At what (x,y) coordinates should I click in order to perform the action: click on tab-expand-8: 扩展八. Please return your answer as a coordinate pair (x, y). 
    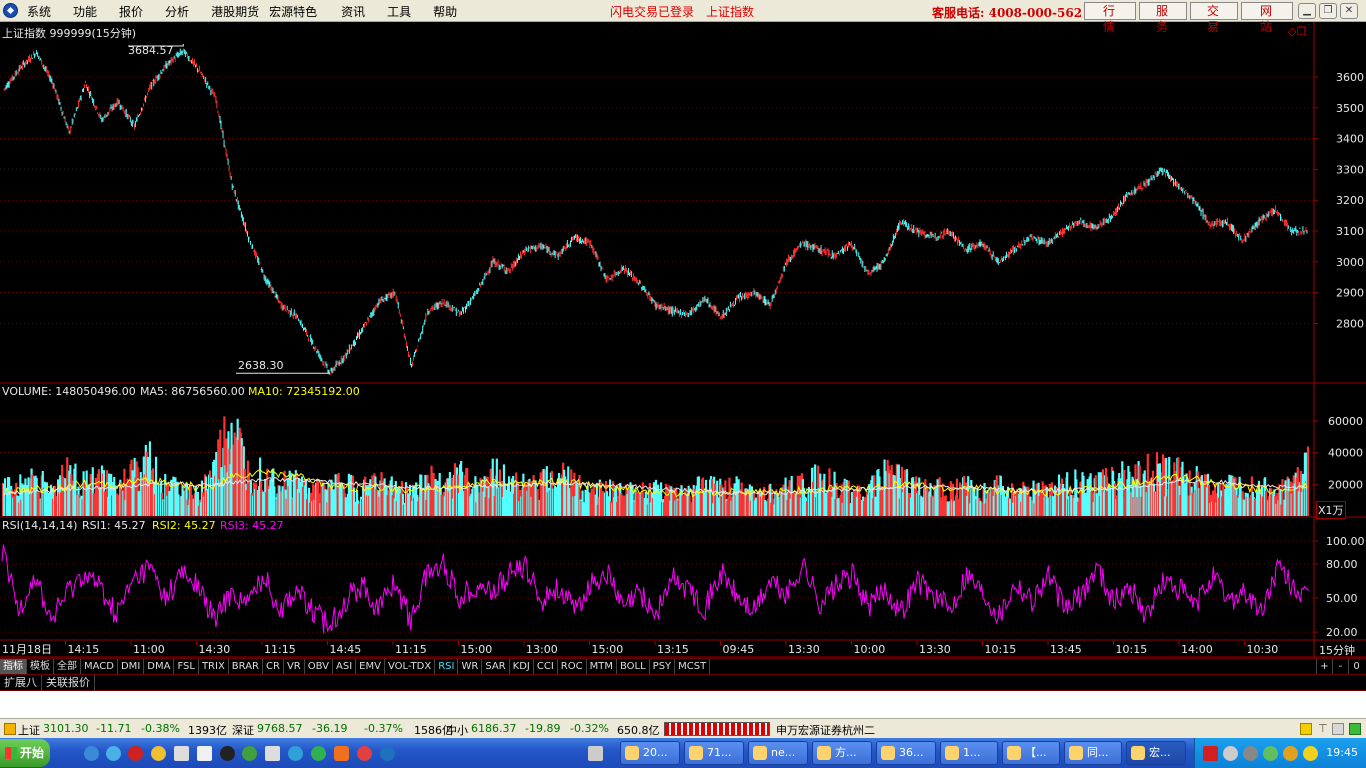
    Looking at the image, I should click on (21, 683).